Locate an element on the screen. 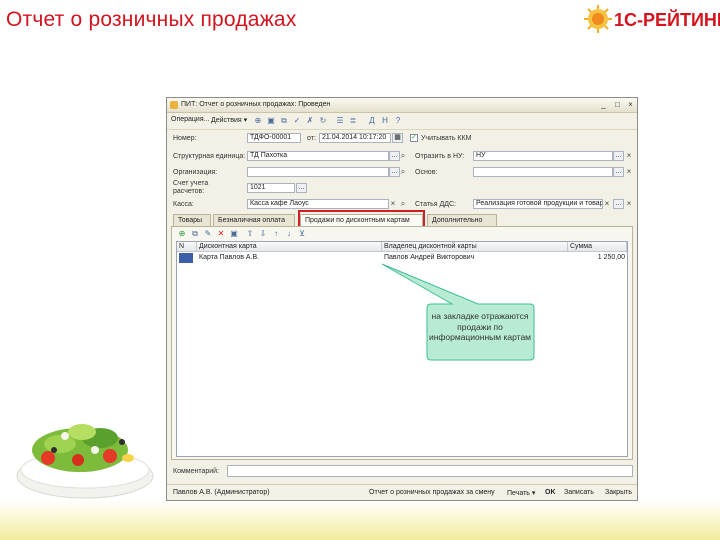 The image size is (720, 540). refresh-icon: ↻ is located at coordinates (323, 121).